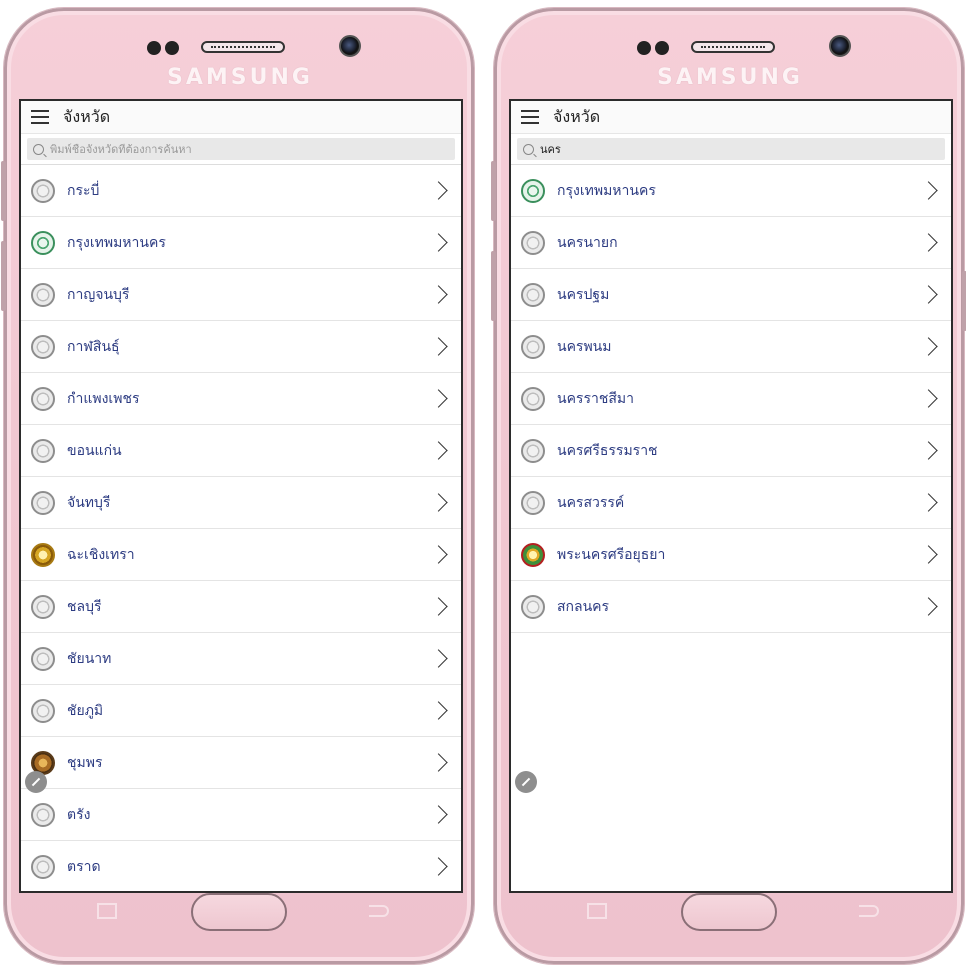 Image resolution: width=966 pixels, height=970 pixels. I want to click on sensor-dots, so click(653, 48).